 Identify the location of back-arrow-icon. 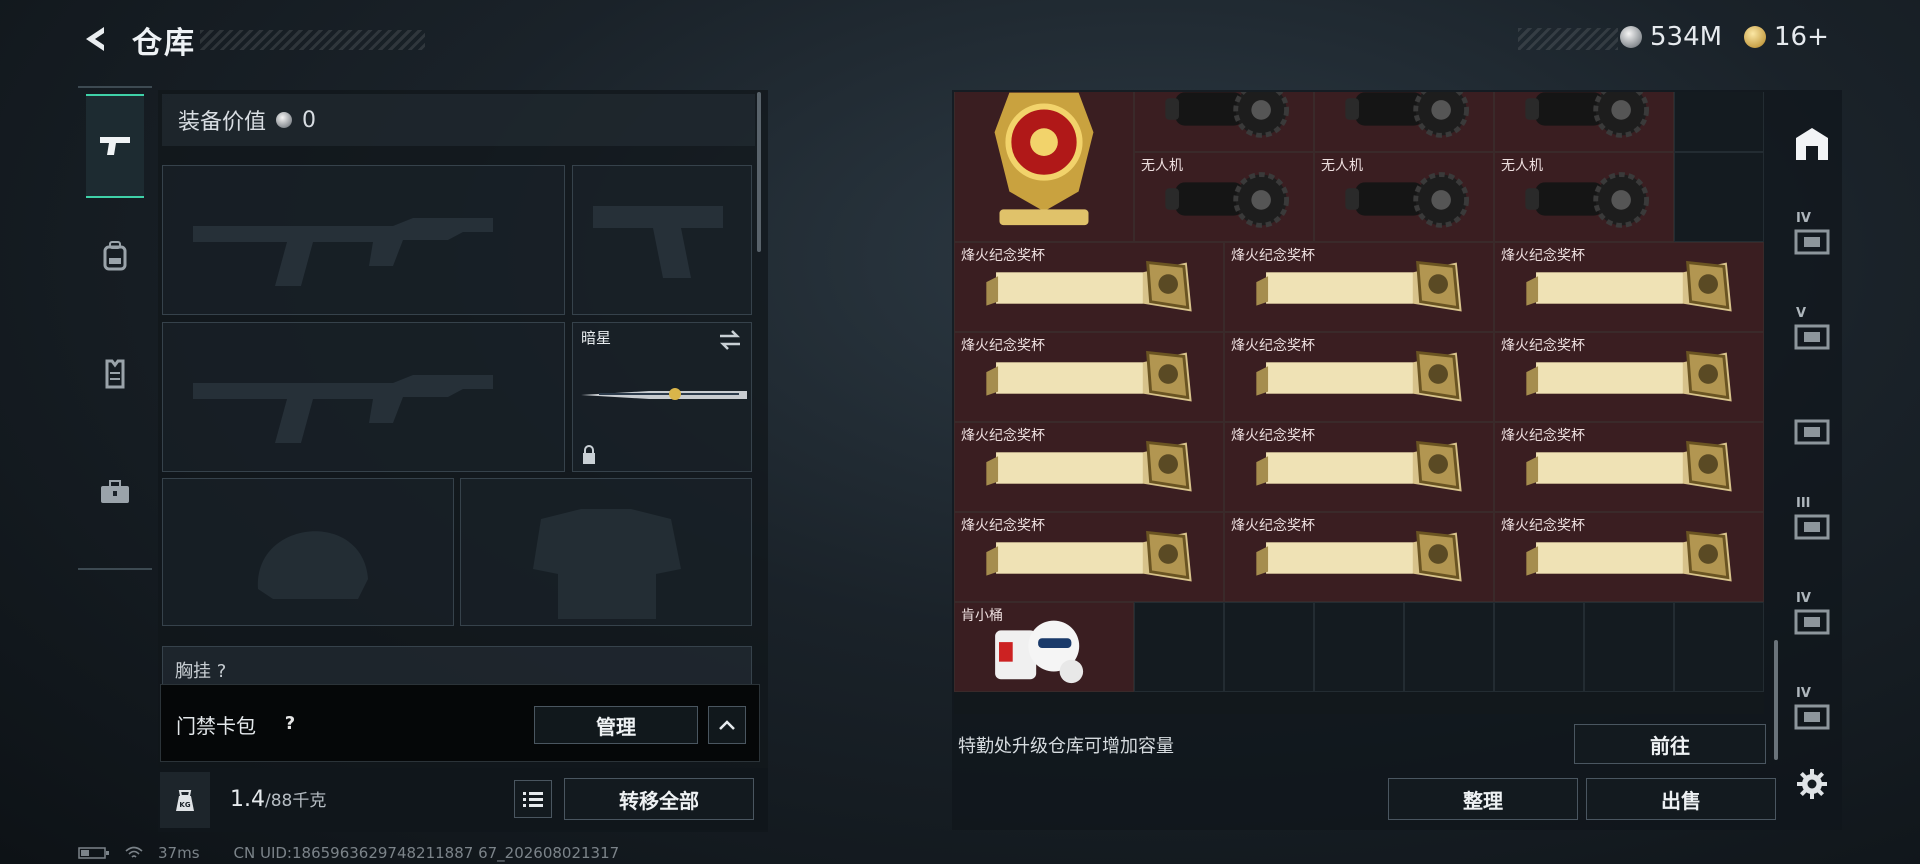
(95, 39).